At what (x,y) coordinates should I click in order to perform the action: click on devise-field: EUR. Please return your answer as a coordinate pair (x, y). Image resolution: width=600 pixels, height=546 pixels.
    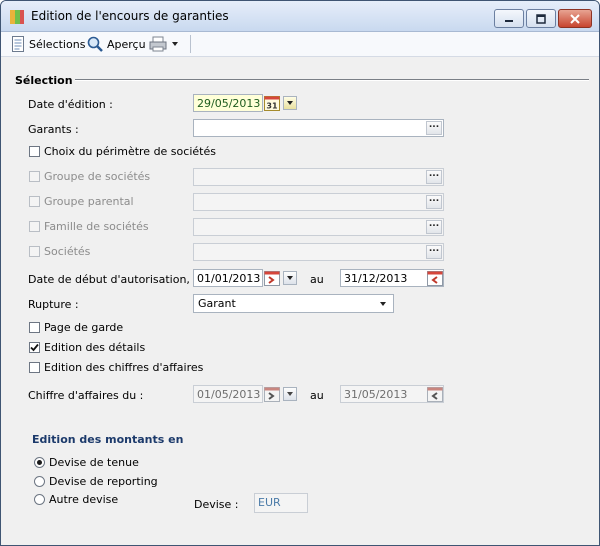
    Looking at the image, I should click on (281, 503).